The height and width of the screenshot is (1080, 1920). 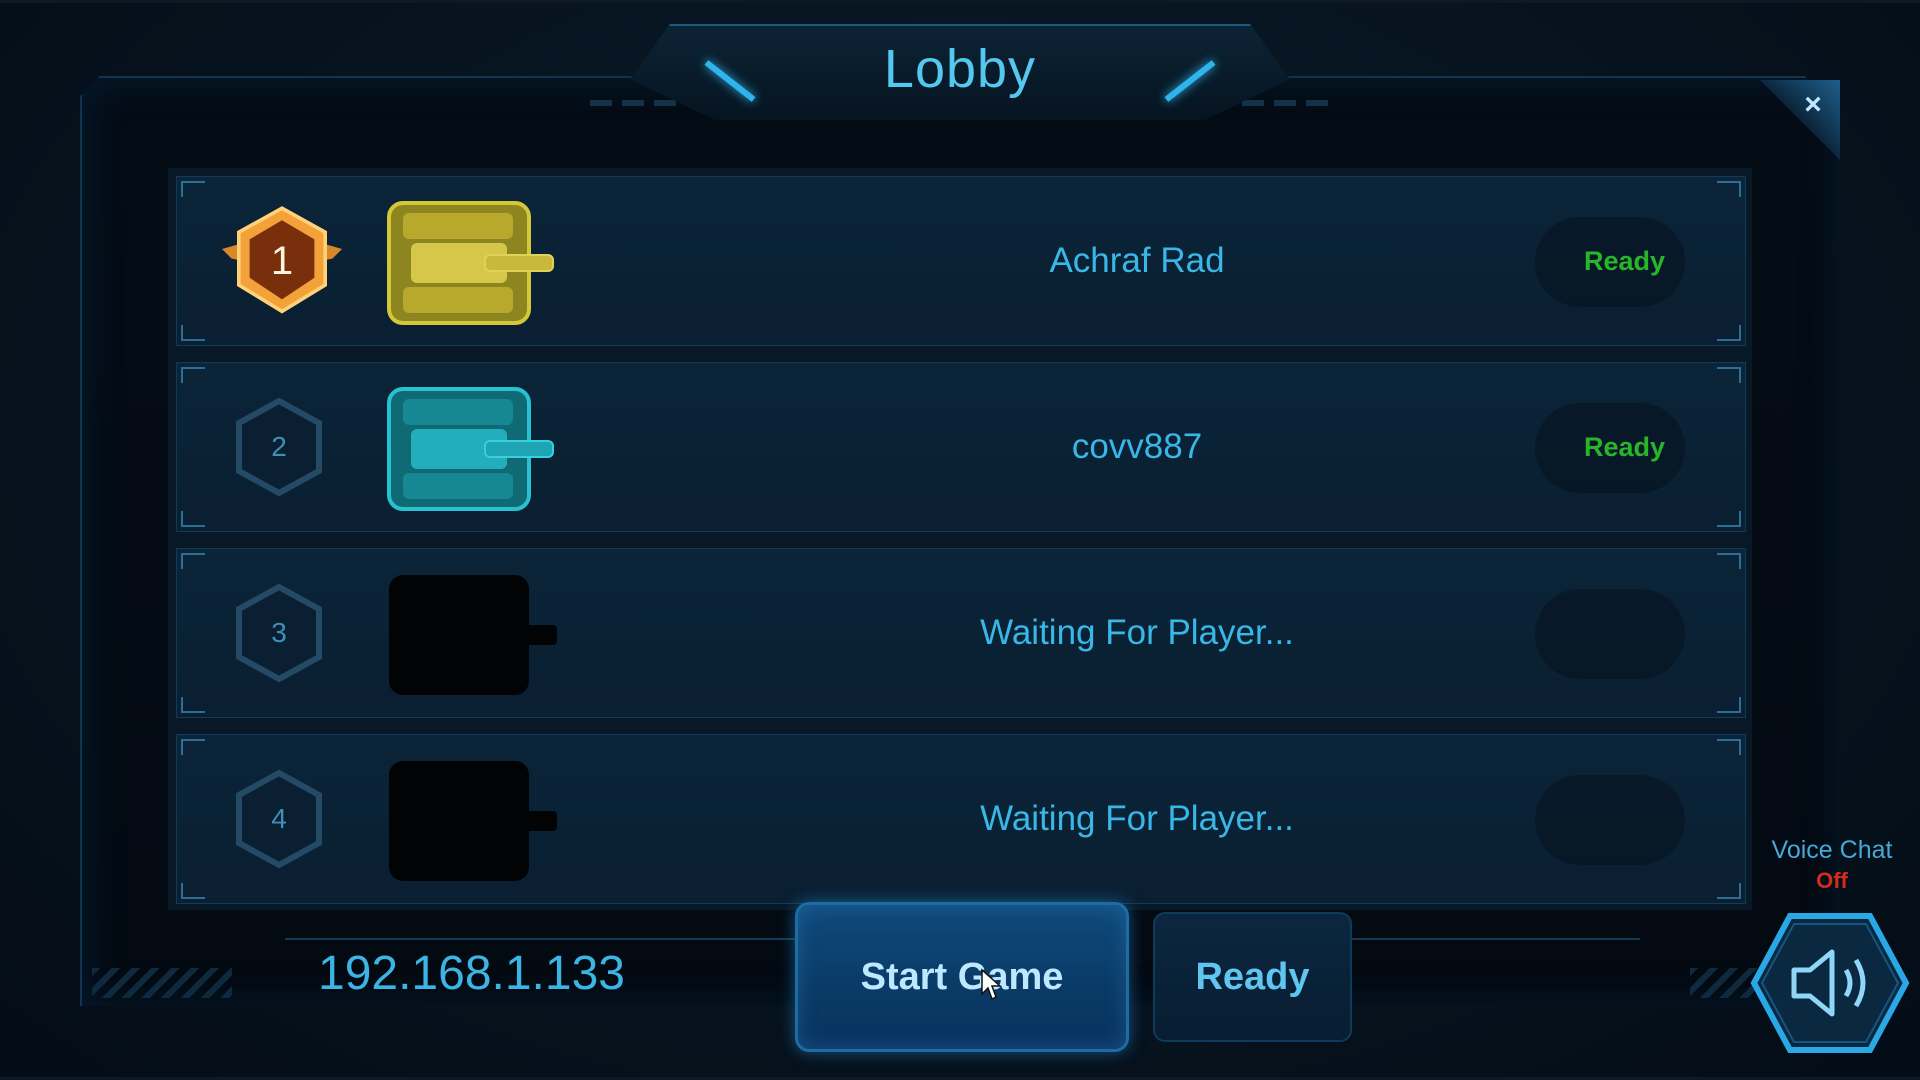 I want to click on player-slot-1: 1 Achraf Rad Ready, so click(x=961, y=261).